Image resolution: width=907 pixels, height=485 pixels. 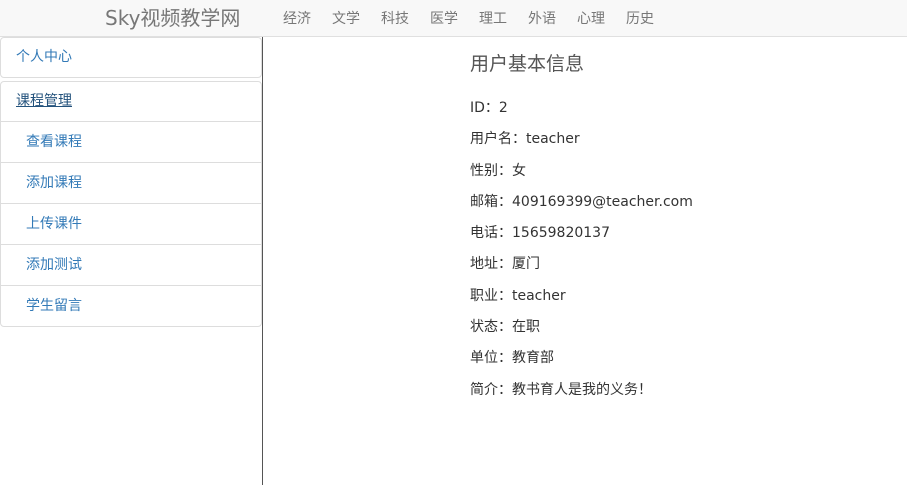 What do you see at coordinates (491, 295) in the screenshot?
I see `field-label: 职业：` at bounding box center [491, 295].